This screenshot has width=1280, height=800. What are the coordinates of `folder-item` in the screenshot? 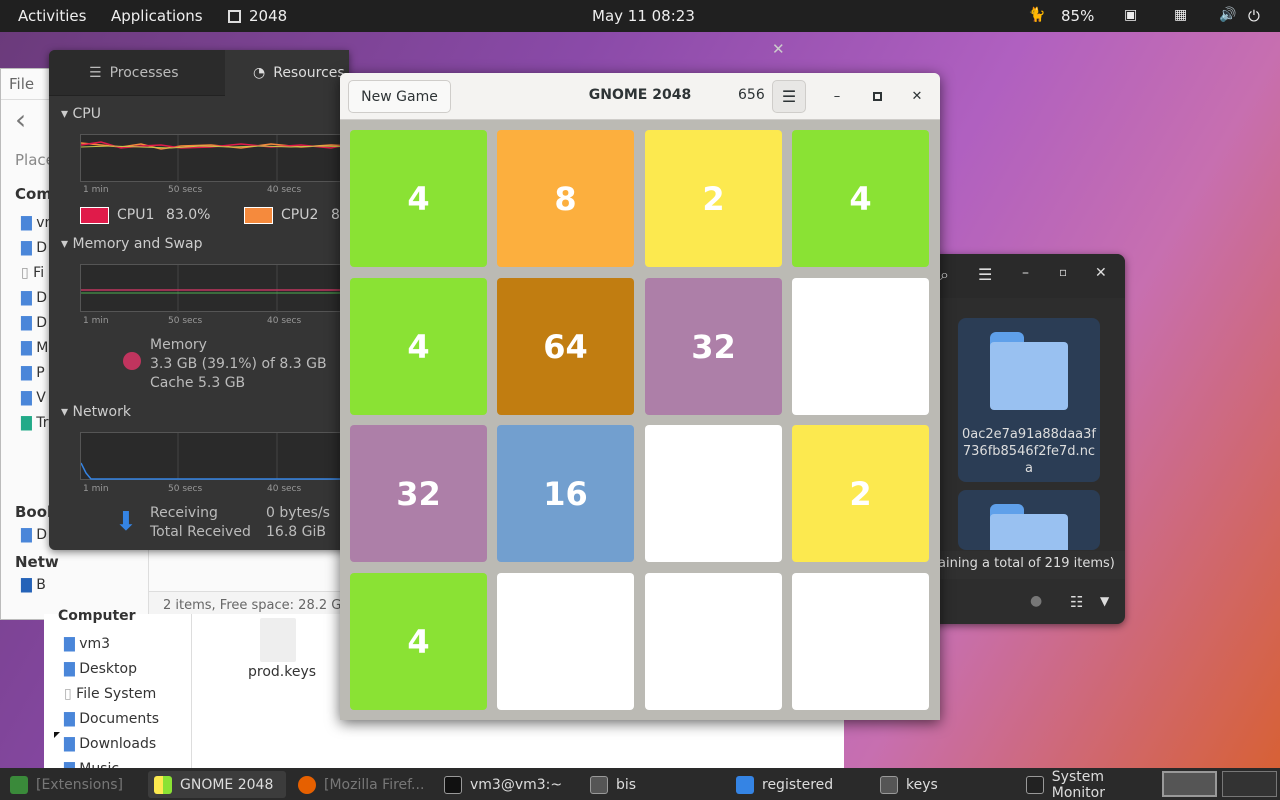 It's located at (1029, 520).